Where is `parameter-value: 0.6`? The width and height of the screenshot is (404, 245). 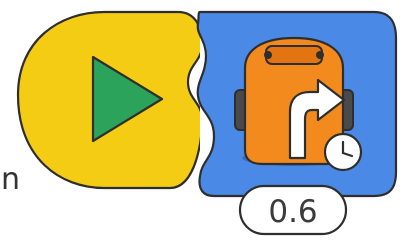 parameter-value: 0.6 is located at coordinates (292, 212).